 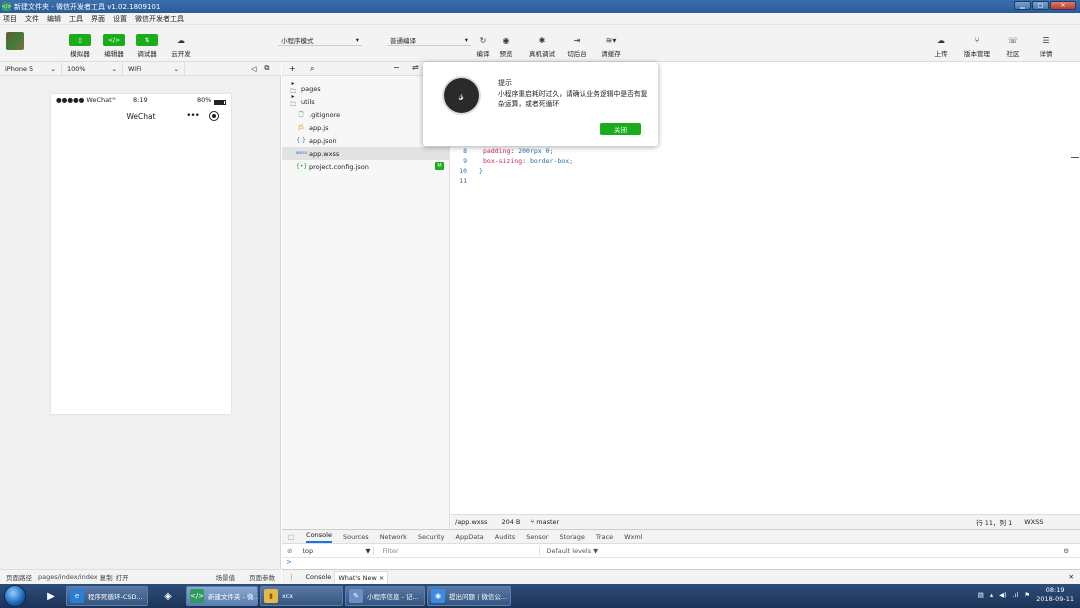 I want to click on menu-devtools: 微信开发者工具, so click(x=159, y=19).